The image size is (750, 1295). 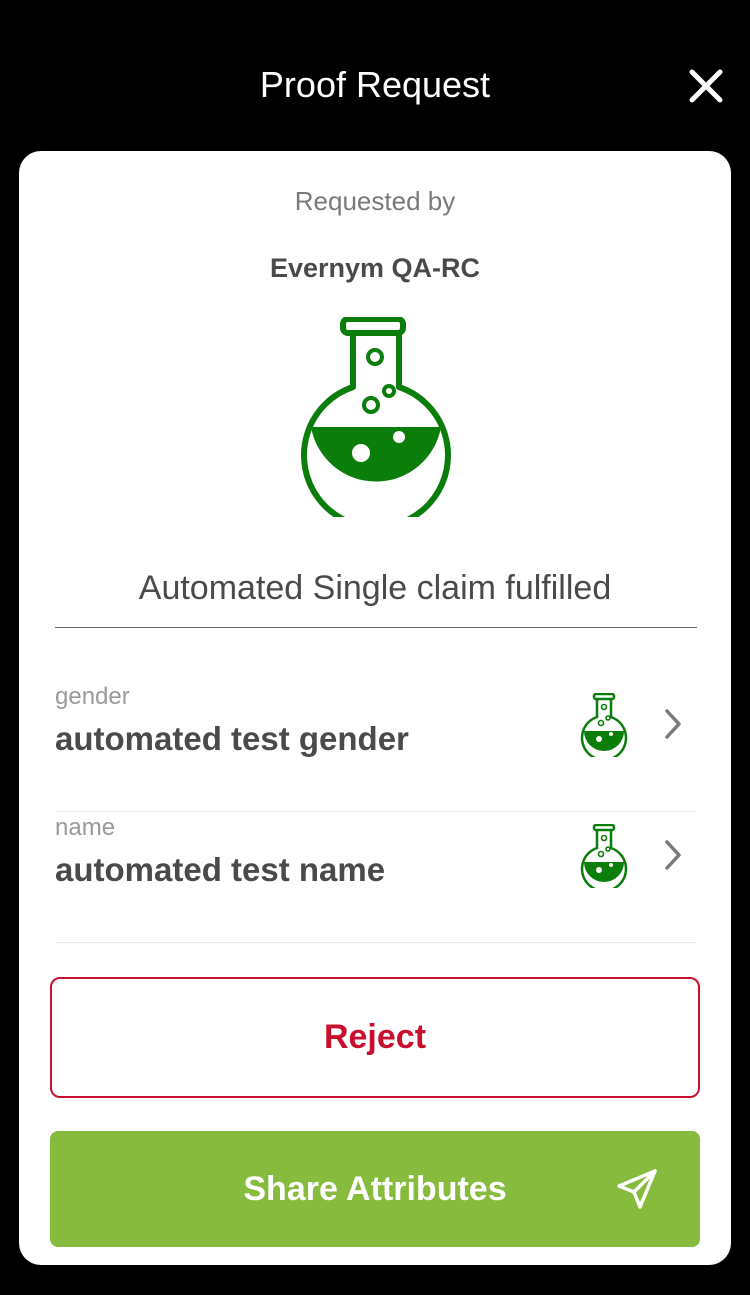 I want to click on attribute-row-gender: gender automated test gender, so click(x=376, y=746).